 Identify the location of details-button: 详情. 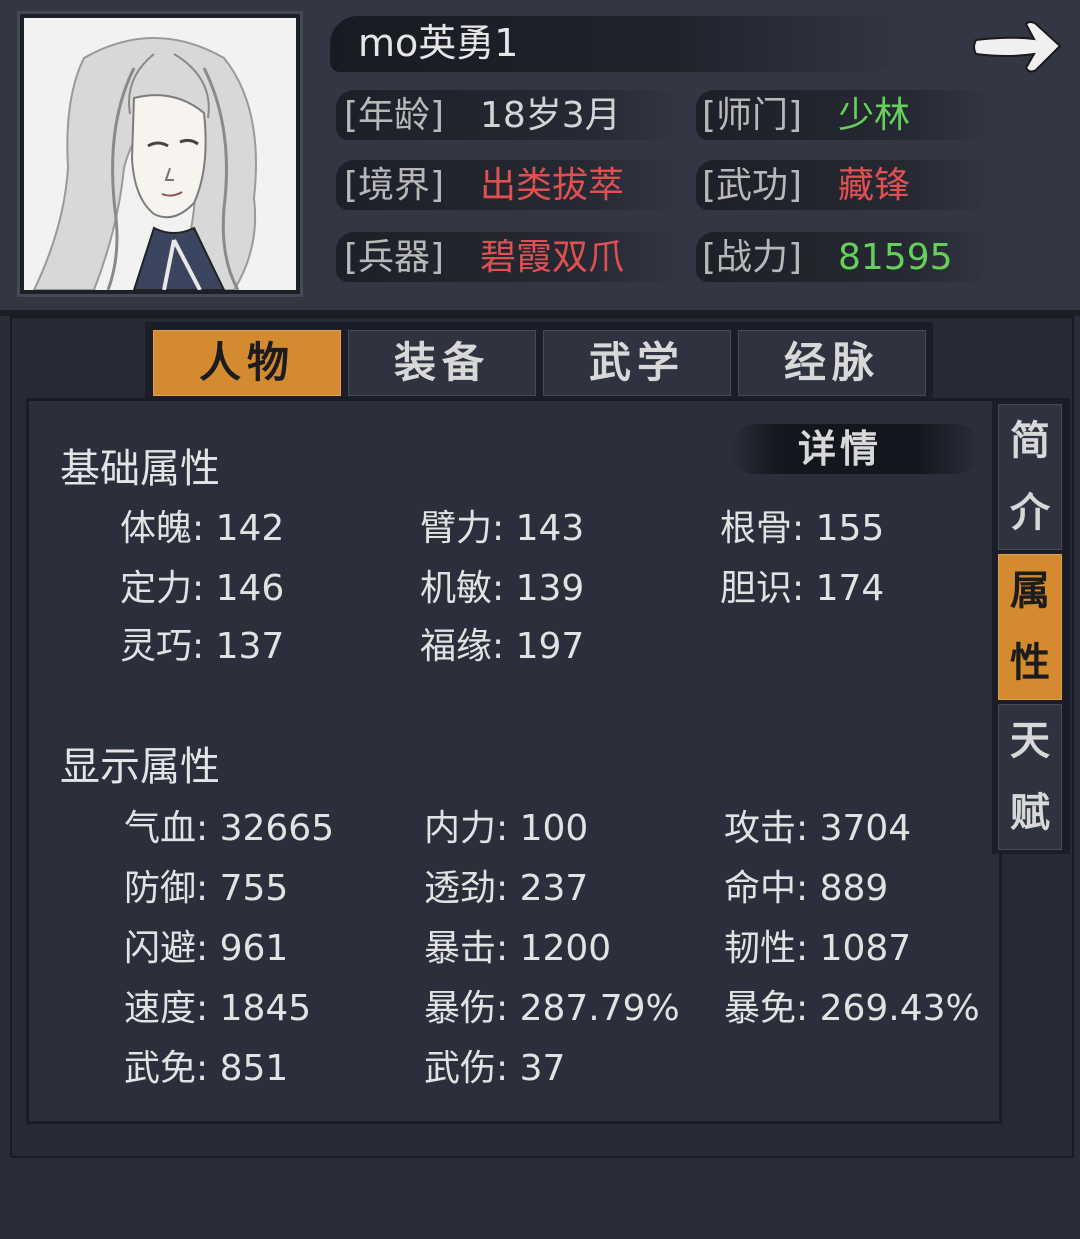
(840, 449).